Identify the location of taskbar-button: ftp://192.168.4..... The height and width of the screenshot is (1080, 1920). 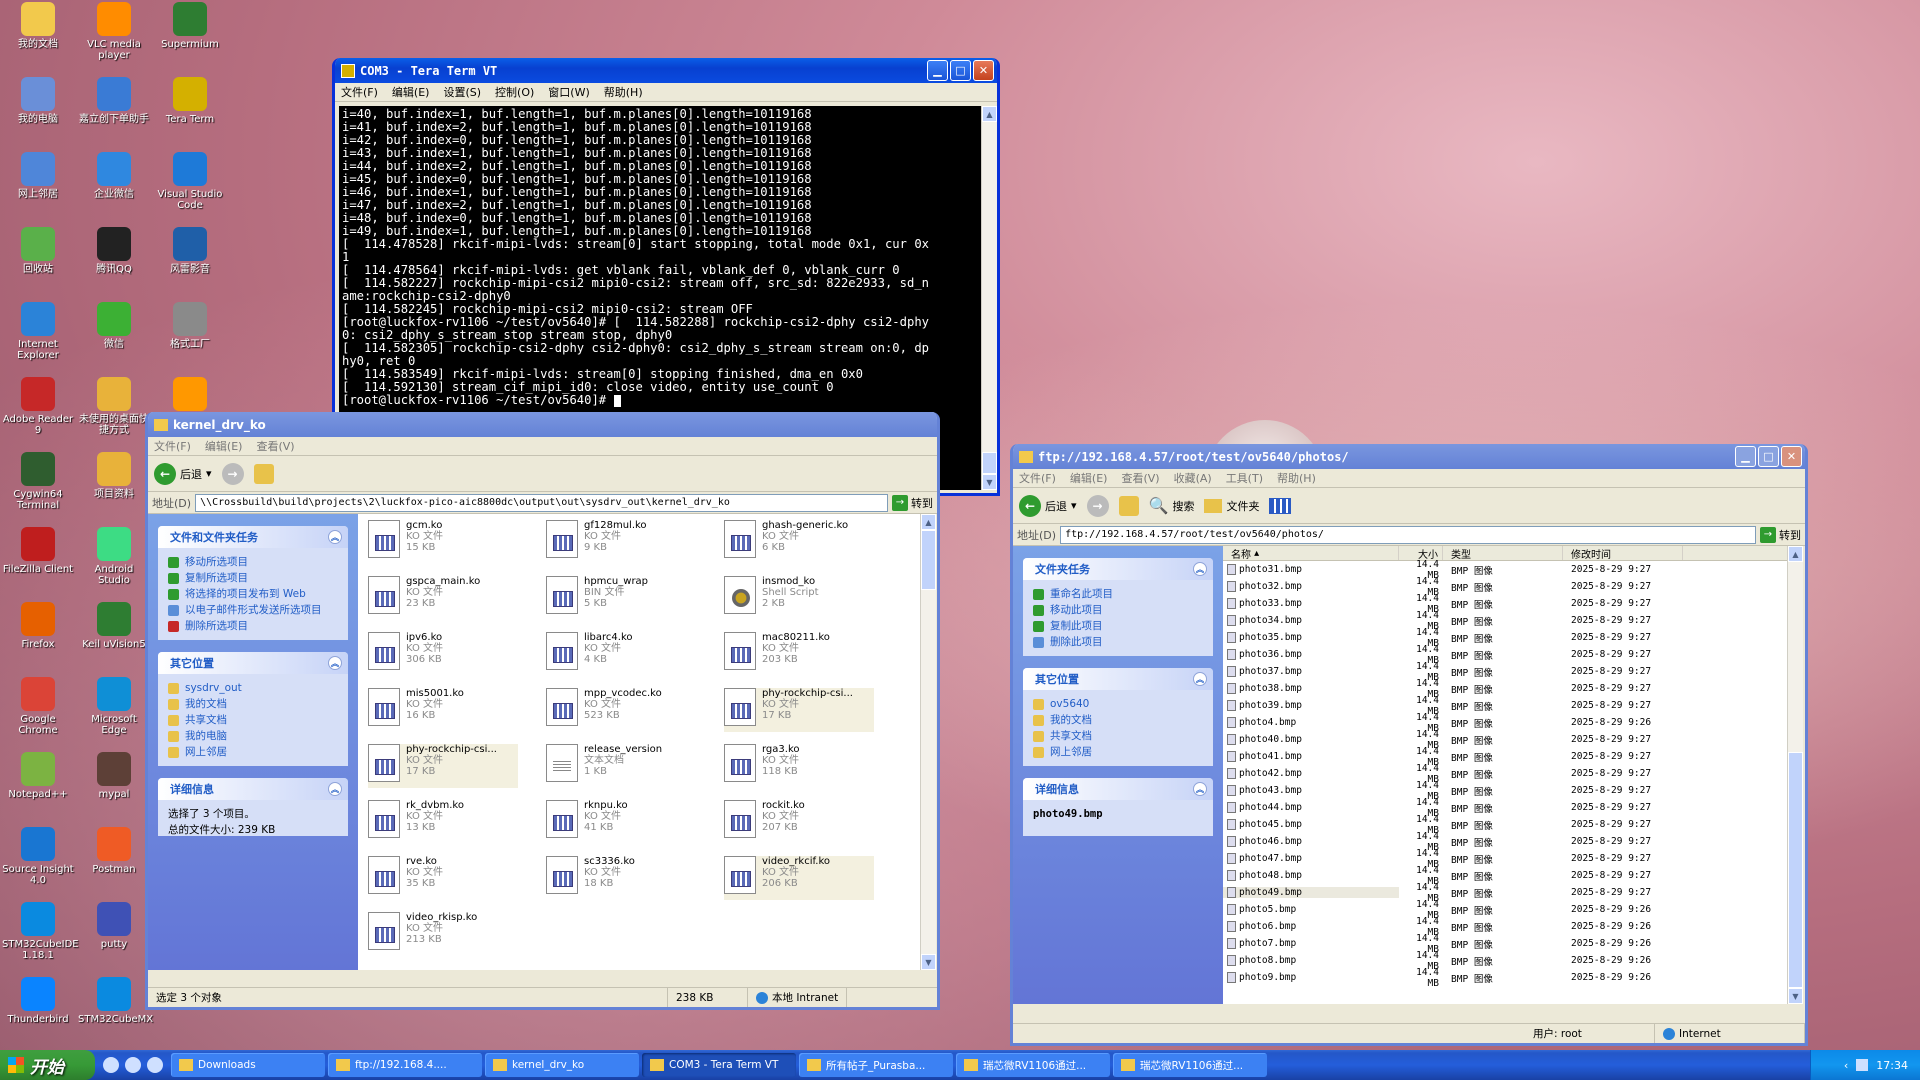
(405, 1065).